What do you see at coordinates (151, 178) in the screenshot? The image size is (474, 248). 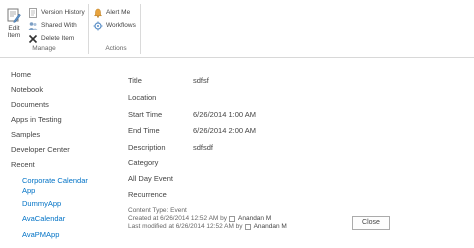 I see `field-label-all-day-event: All Day Event` at bounding box center [151, 178].